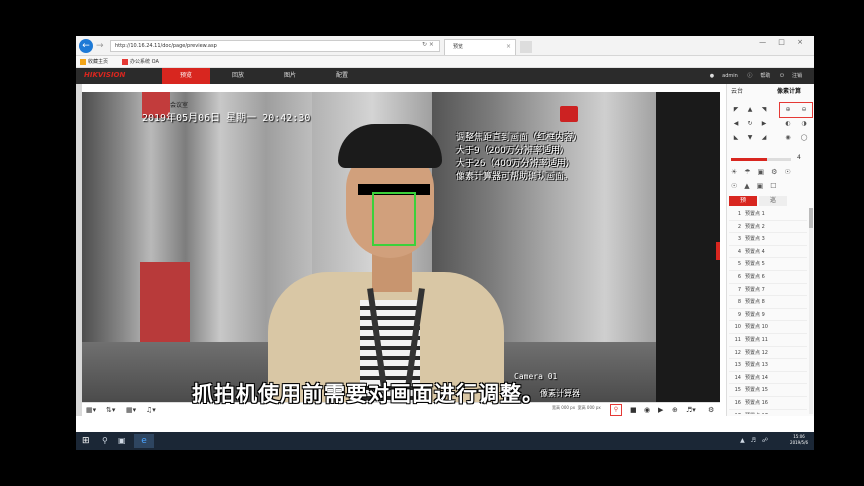  What do you see at coordinates (804, 124) in the screenshot?
I see `focus-far-icon: ◑` at bounding box center [804, 124].